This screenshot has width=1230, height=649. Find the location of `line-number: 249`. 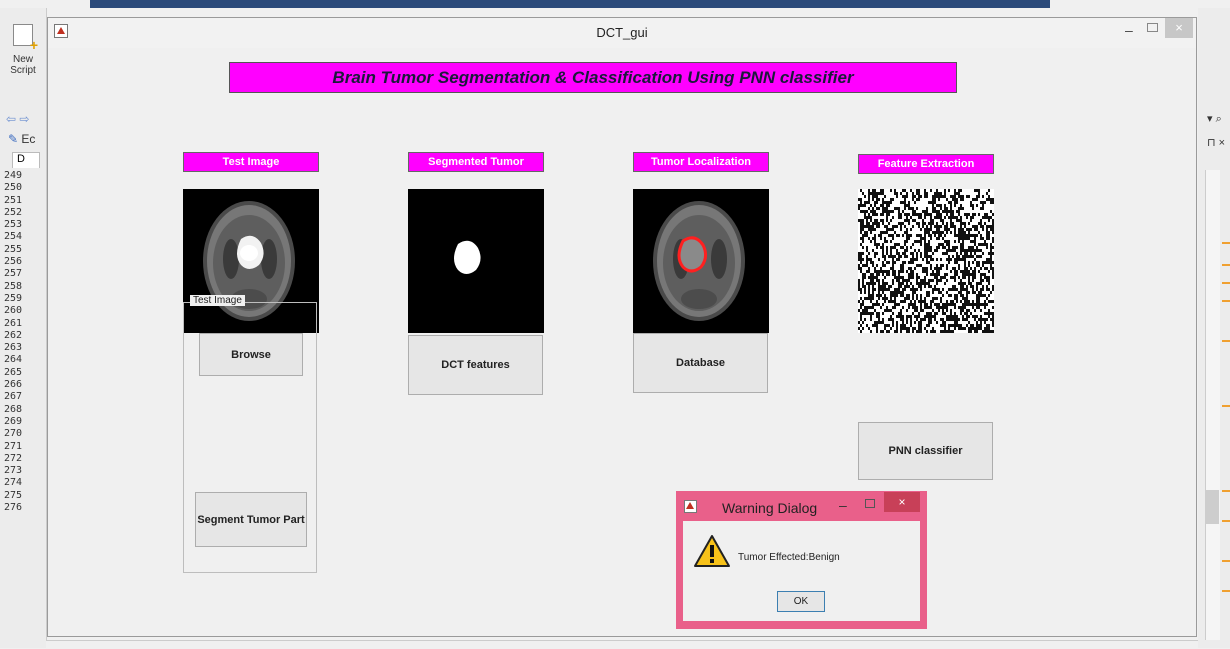

line-number: 249 is located at coordinates (13, 175).